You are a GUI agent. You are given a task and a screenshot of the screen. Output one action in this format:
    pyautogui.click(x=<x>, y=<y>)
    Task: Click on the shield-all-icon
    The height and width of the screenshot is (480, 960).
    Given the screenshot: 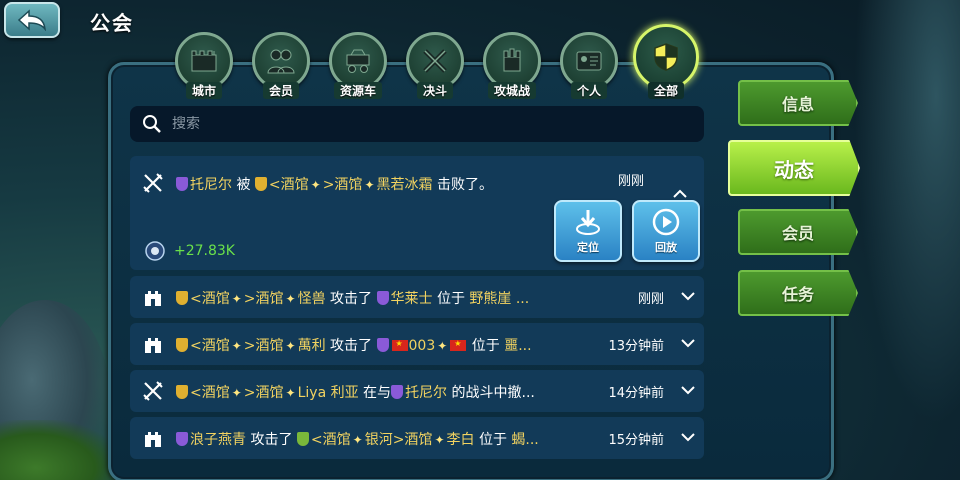 What is the action you would take?
    pyautogui.click(x=666, y=57)
    